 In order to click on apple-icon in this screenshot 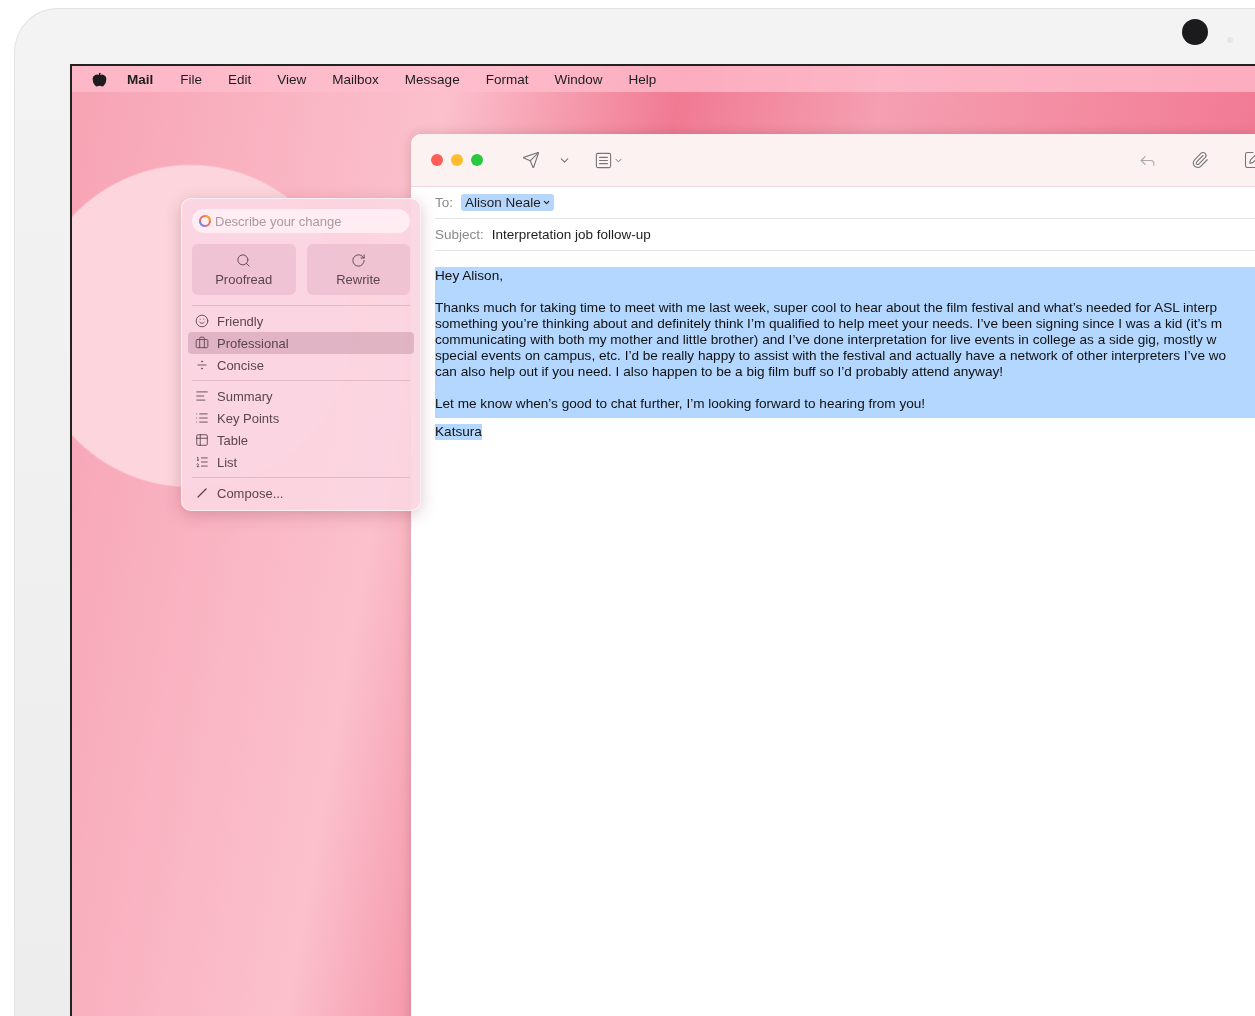, I will do `click(99, 79)`.